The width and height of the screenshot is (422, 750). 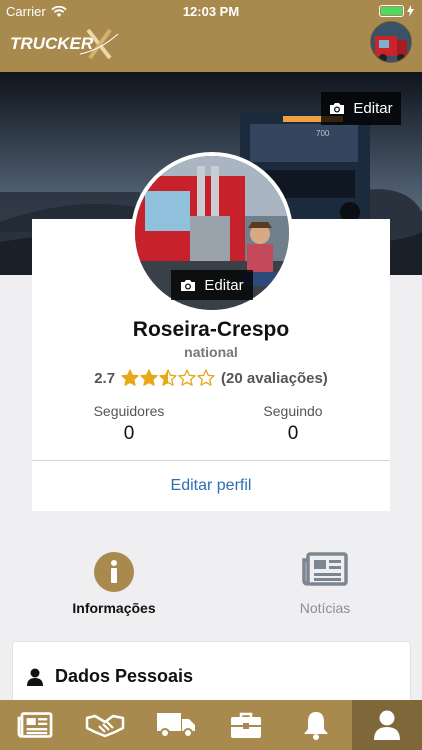 What do you see at coordinates (293, 411) in the screenshot?
I see `following-label: Seguindo` at bounding box center [293, 411].